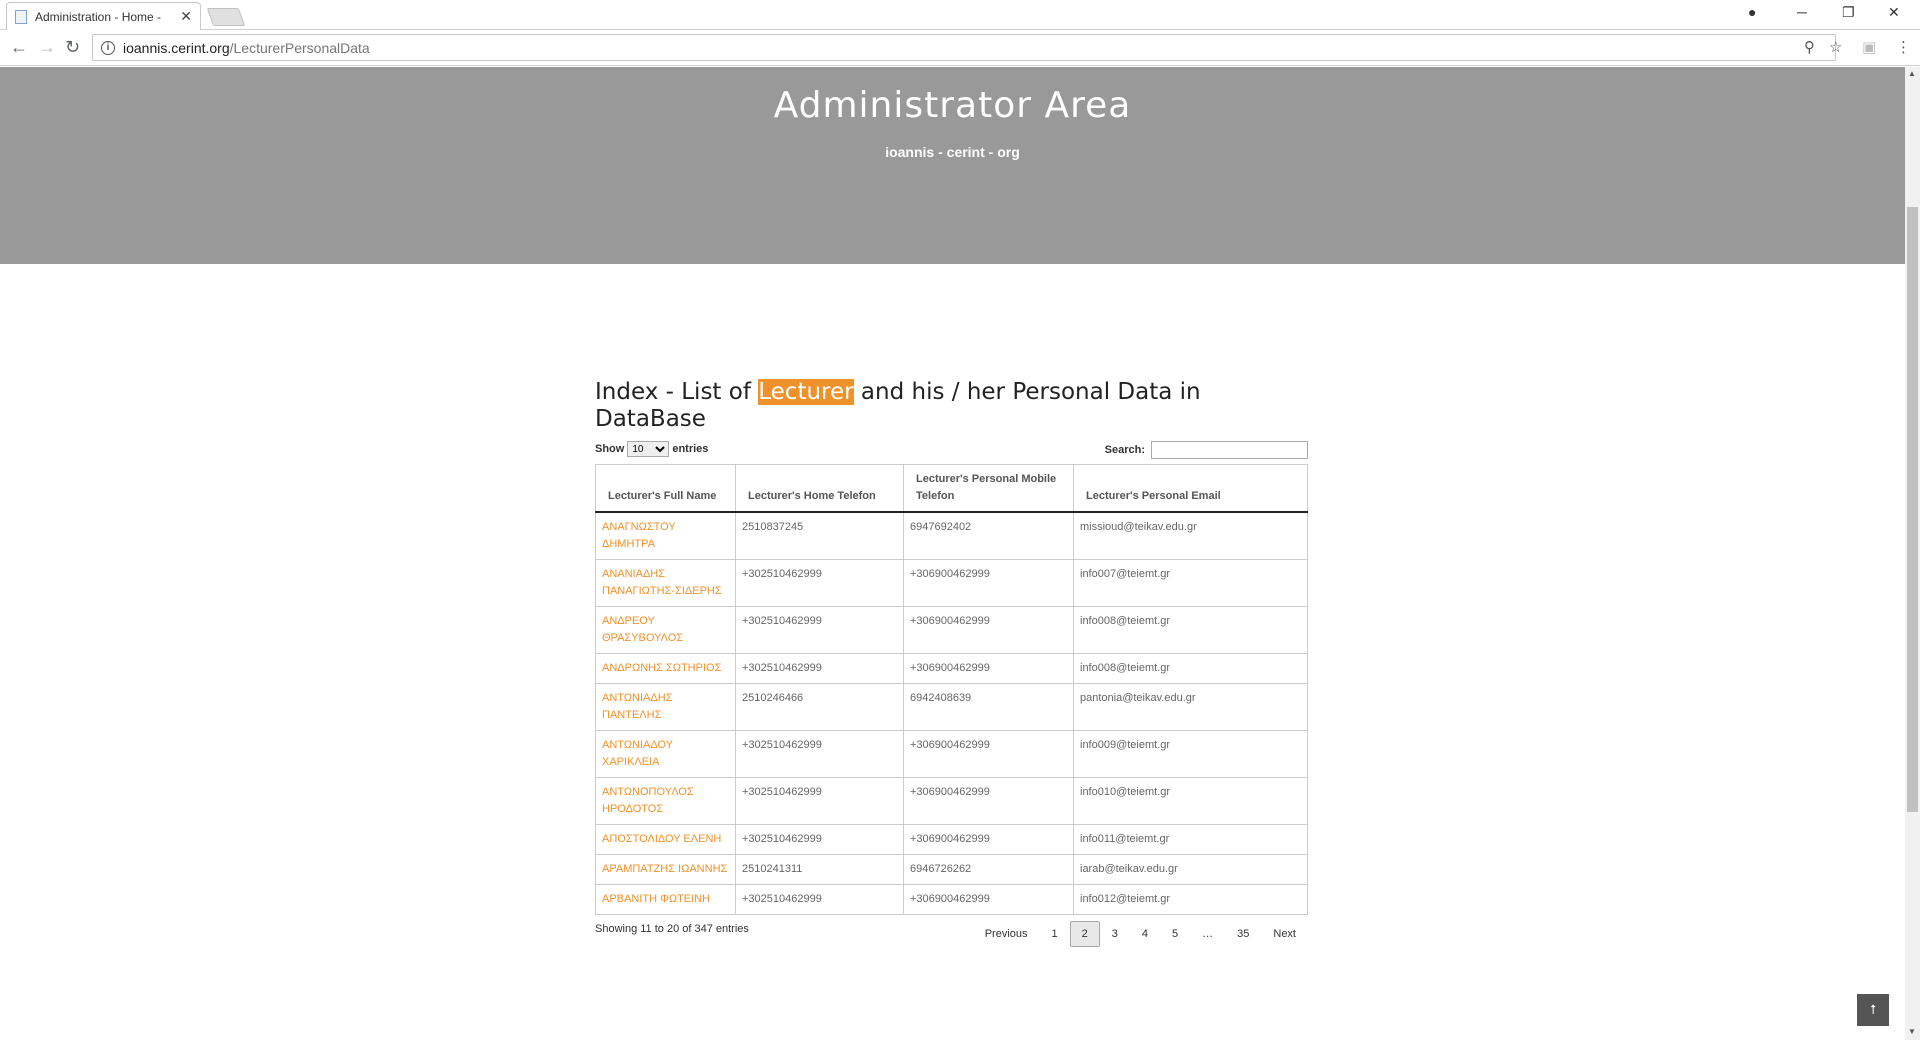 The height and width of the screenshot is (1040, 1920). I want to click on email-cell: info007@teiemt.gr, so click(1190, 583).